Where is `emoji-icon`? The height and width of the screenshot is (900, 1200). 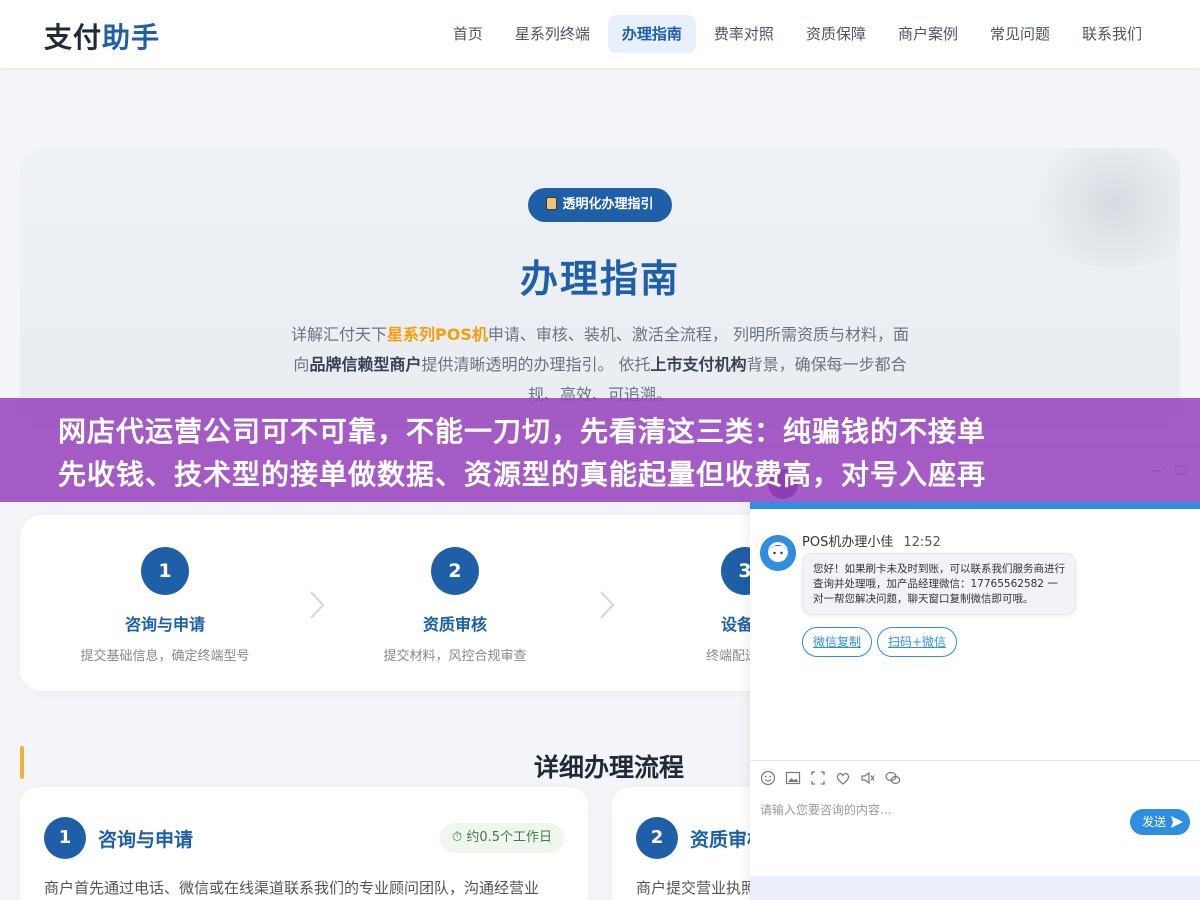 emoji-icon is located at coordinates (768, 778).